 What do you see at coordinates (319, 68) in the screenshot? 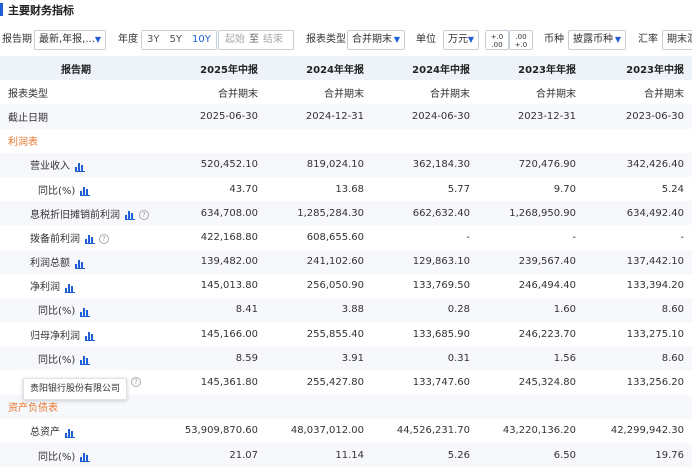
I see `column-header: 2024年年报` at bounding box center [319, 68].